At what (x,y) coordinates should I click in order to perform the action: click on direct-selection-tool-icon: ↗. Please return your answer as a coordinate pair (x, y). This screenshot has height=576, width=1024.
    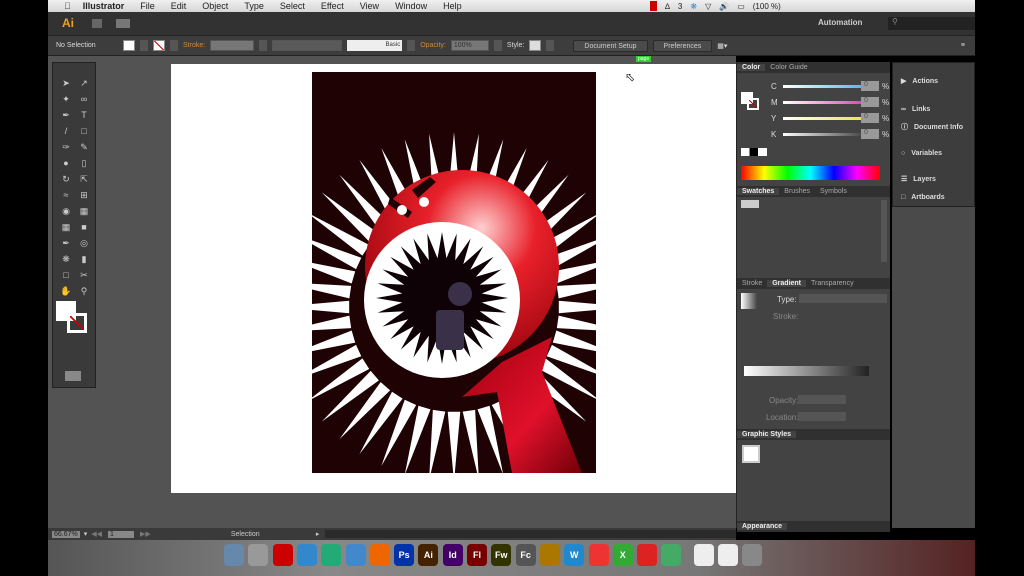
    Looking at the image, I should click on (84, 83).